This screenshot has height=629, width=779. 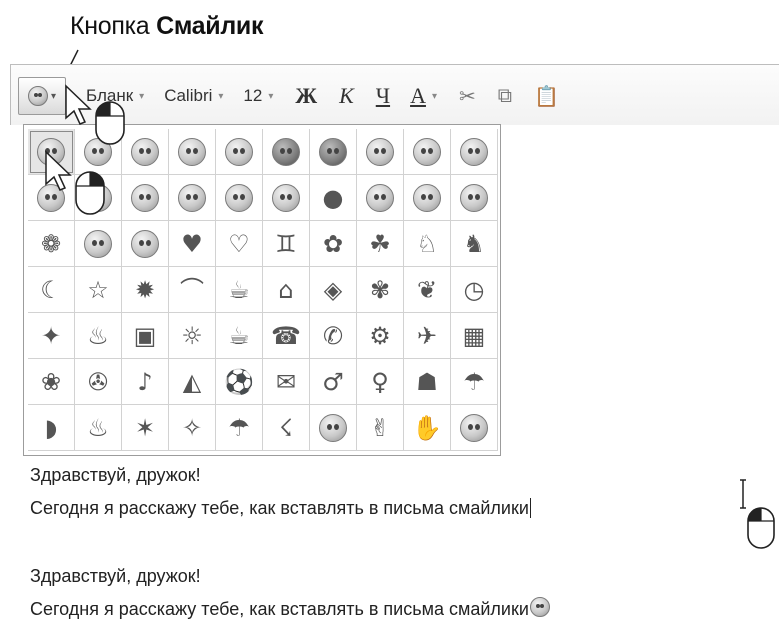 What do you see at coordinates (427, 382) in the screenshot?
I see `emoticon-island: ☗` at bounding box center [427, 382].